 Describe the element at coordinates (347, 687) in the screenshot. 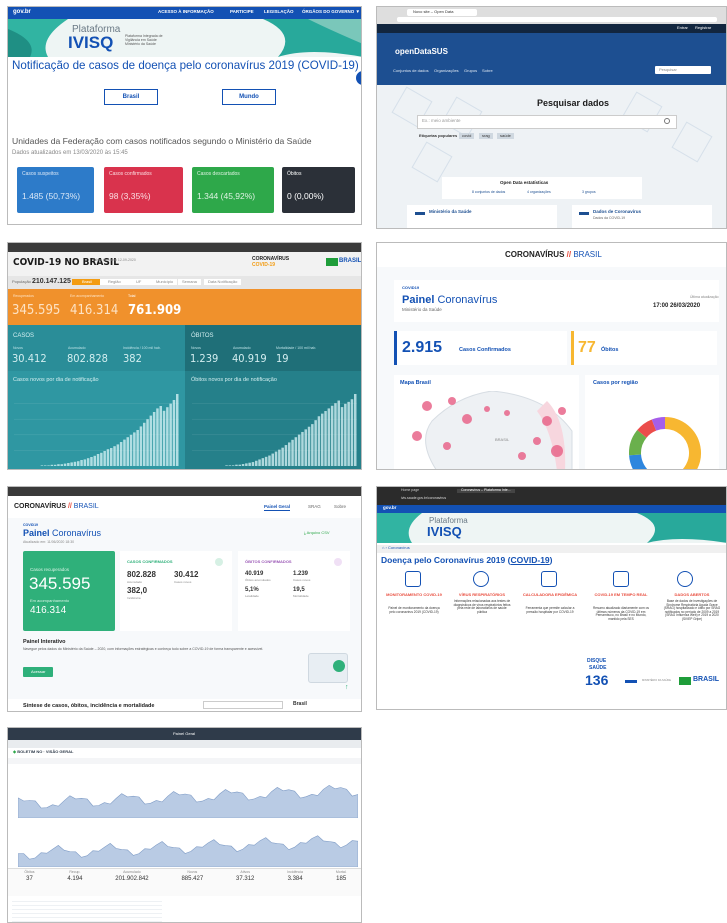

I see `scroll-top-icon: ↑` at that location.